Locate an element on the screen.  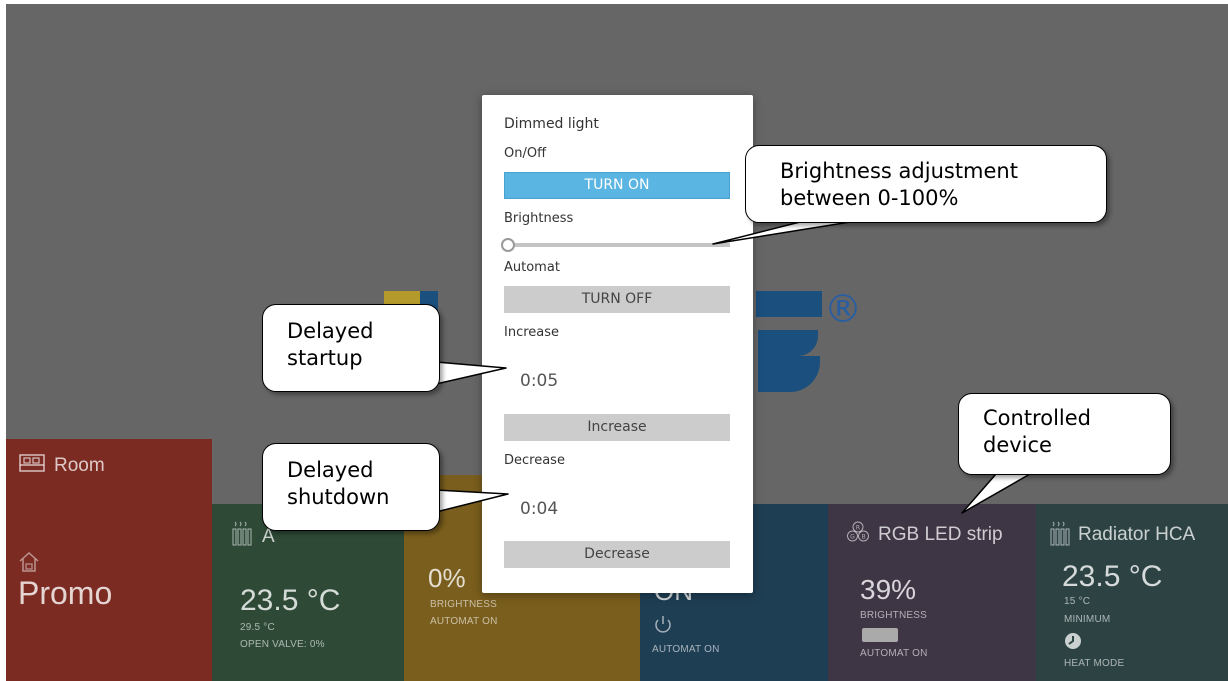
onoff-label: On/Off is located at coordinates (525, 153).